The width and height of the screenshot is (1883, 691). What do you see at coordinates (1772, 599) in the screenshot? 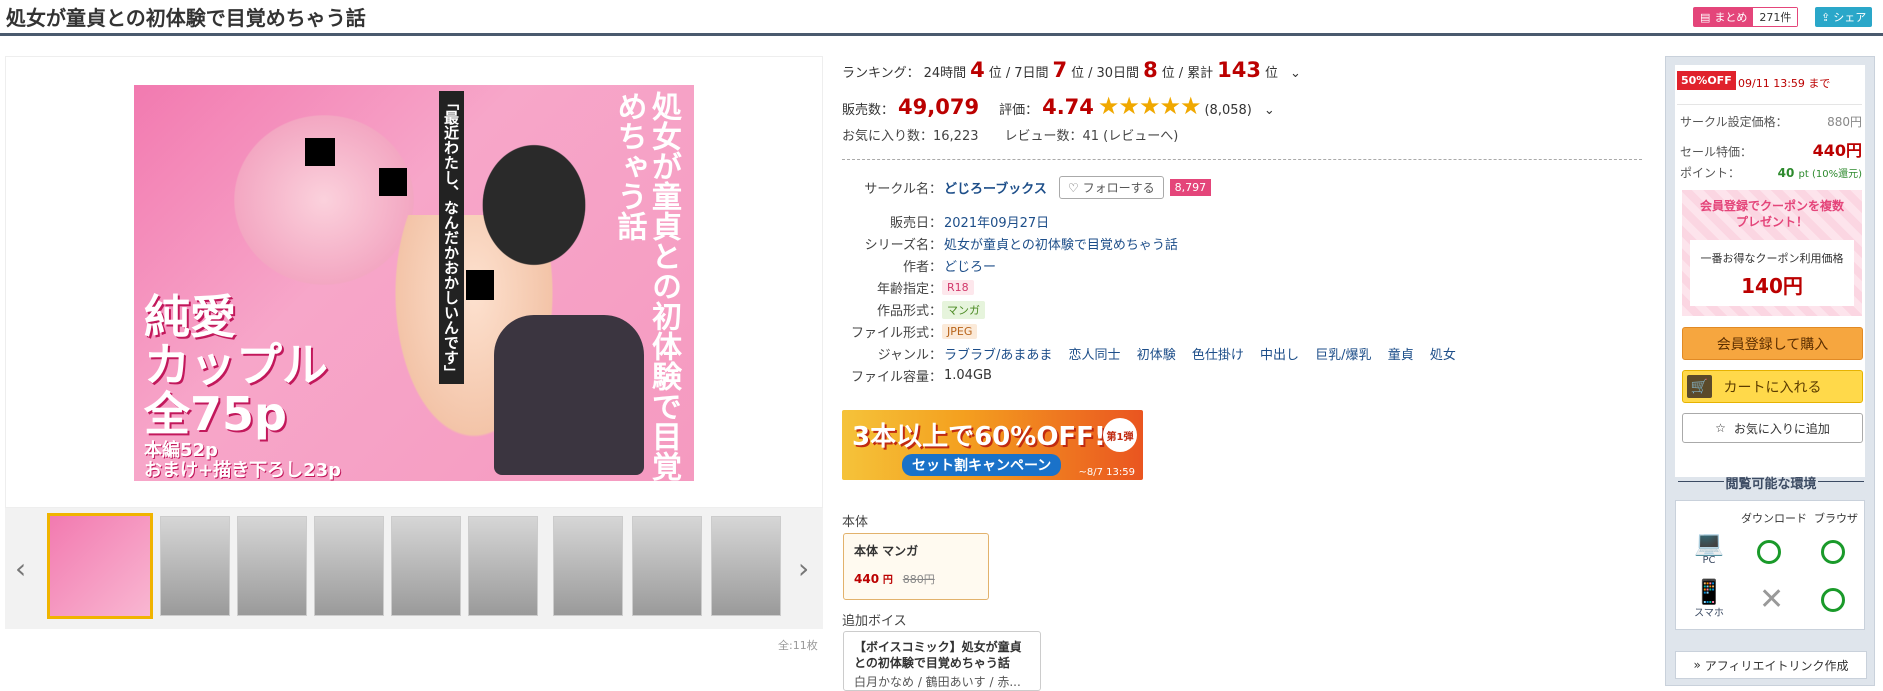
I see `unavailable-icon: ✕` at bounding box center [1772, 599].